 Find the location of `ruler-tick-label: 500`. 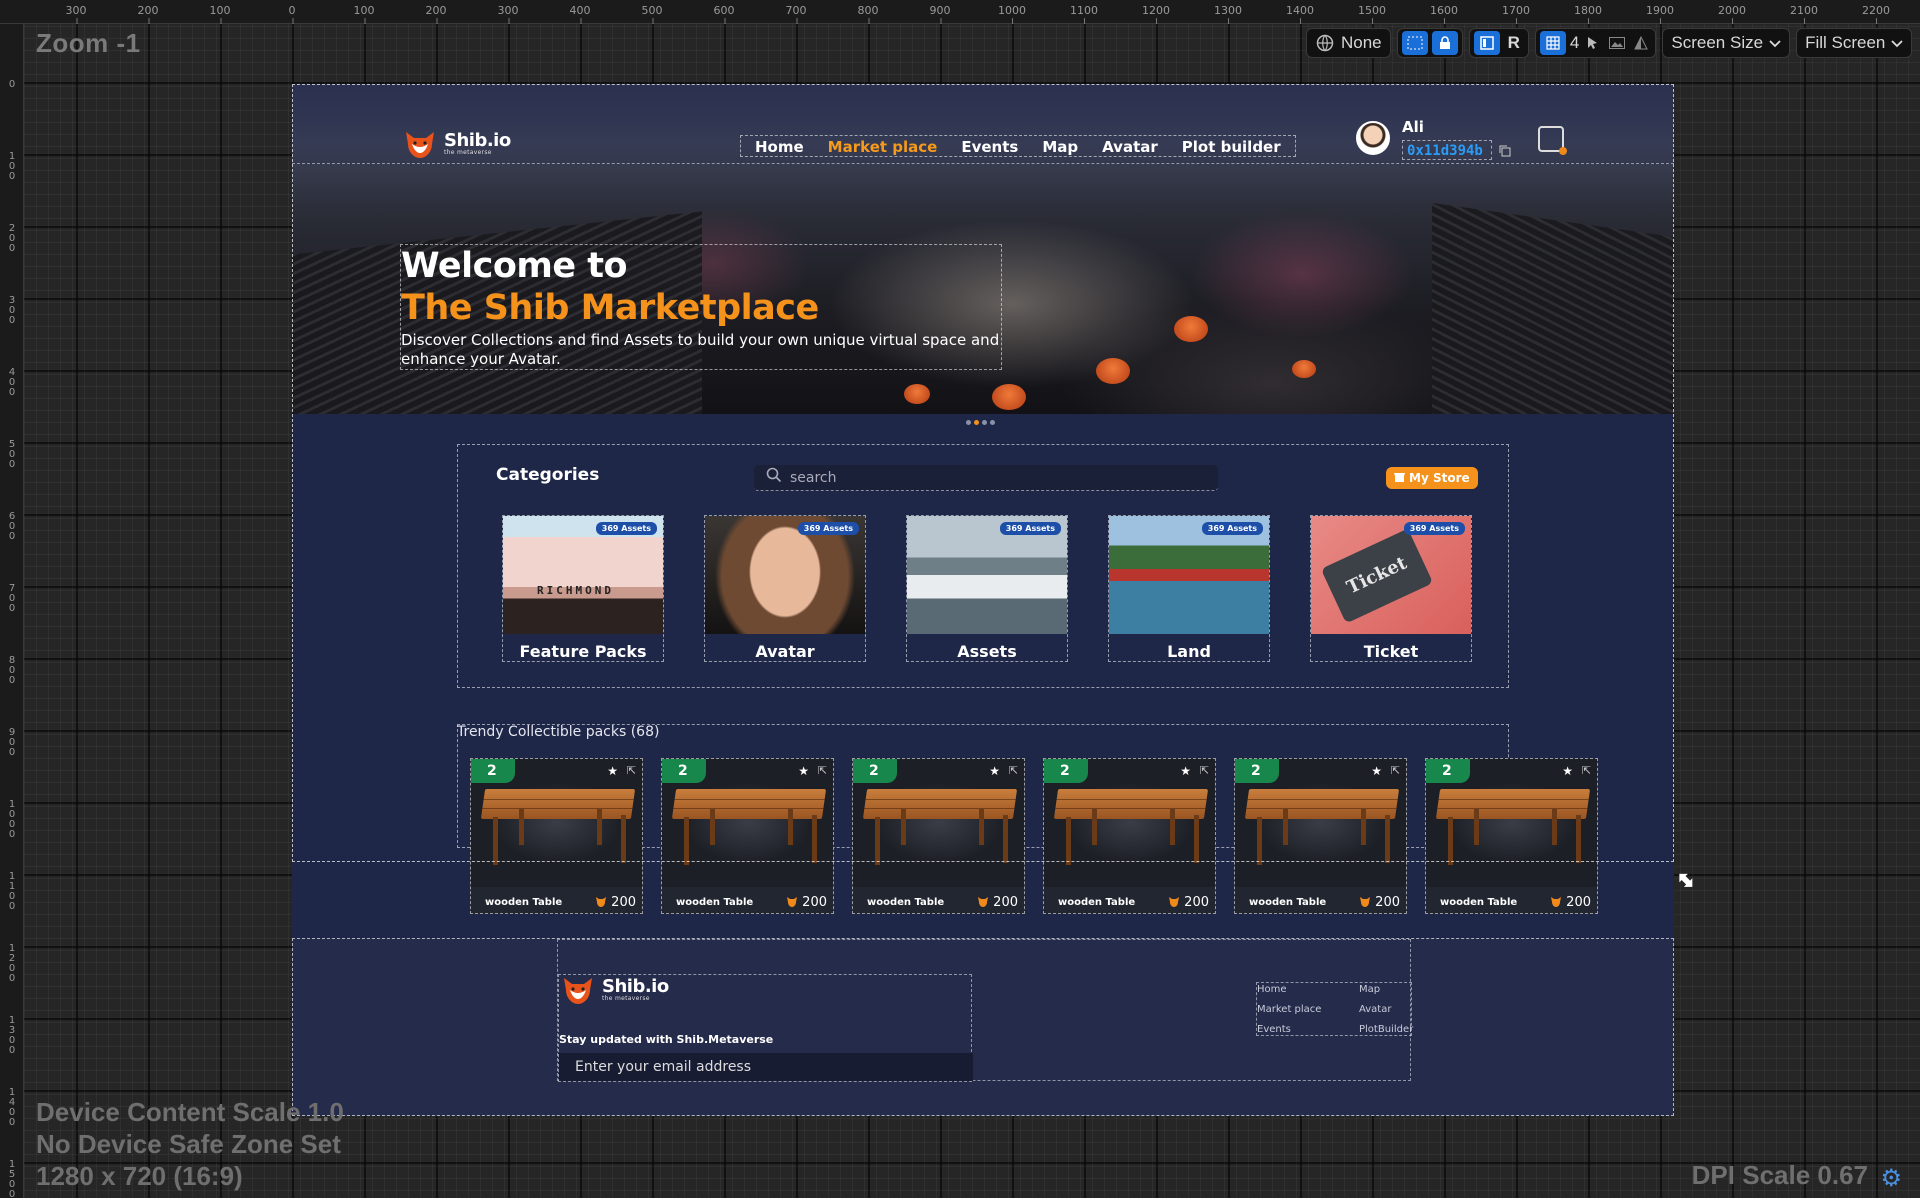

ruler-tick-label: 500 is located at coordinates (652, 14).